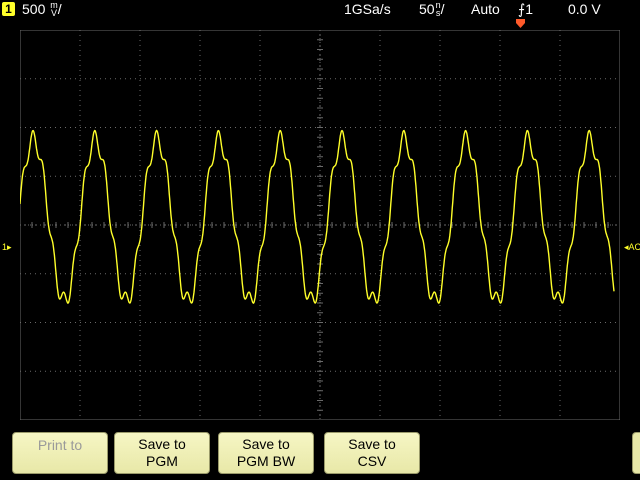 This screenshot has width=640, height=480. I want to click on print-to-softkey: Print to, so click(60, 453).